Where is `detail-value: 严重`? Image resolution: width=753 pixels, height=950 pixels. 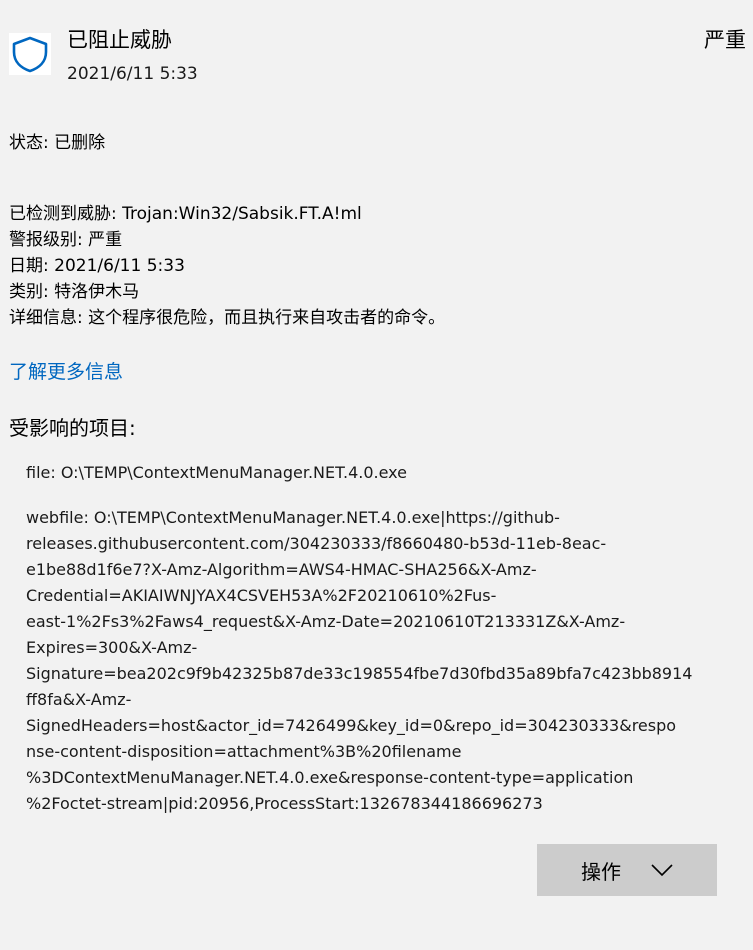
detail-value: 严重 is located at coordinates (105, 240).